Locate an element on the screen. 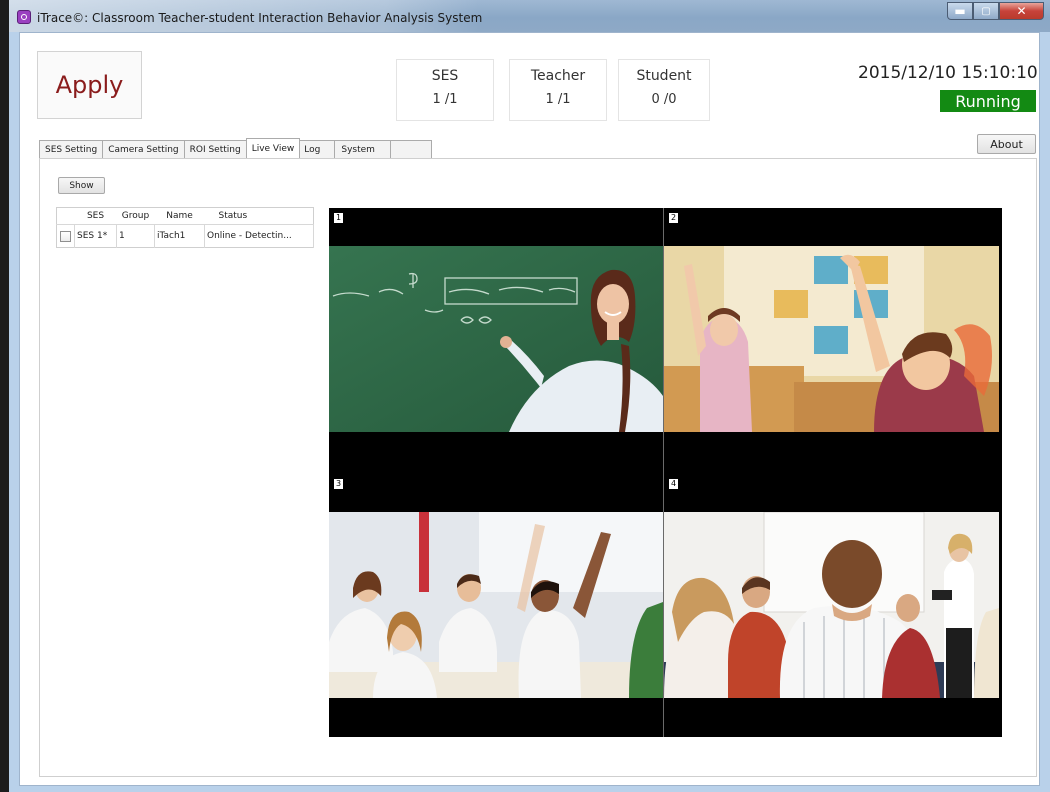  student-stat-label: Student is located at coordinates (664, 76).